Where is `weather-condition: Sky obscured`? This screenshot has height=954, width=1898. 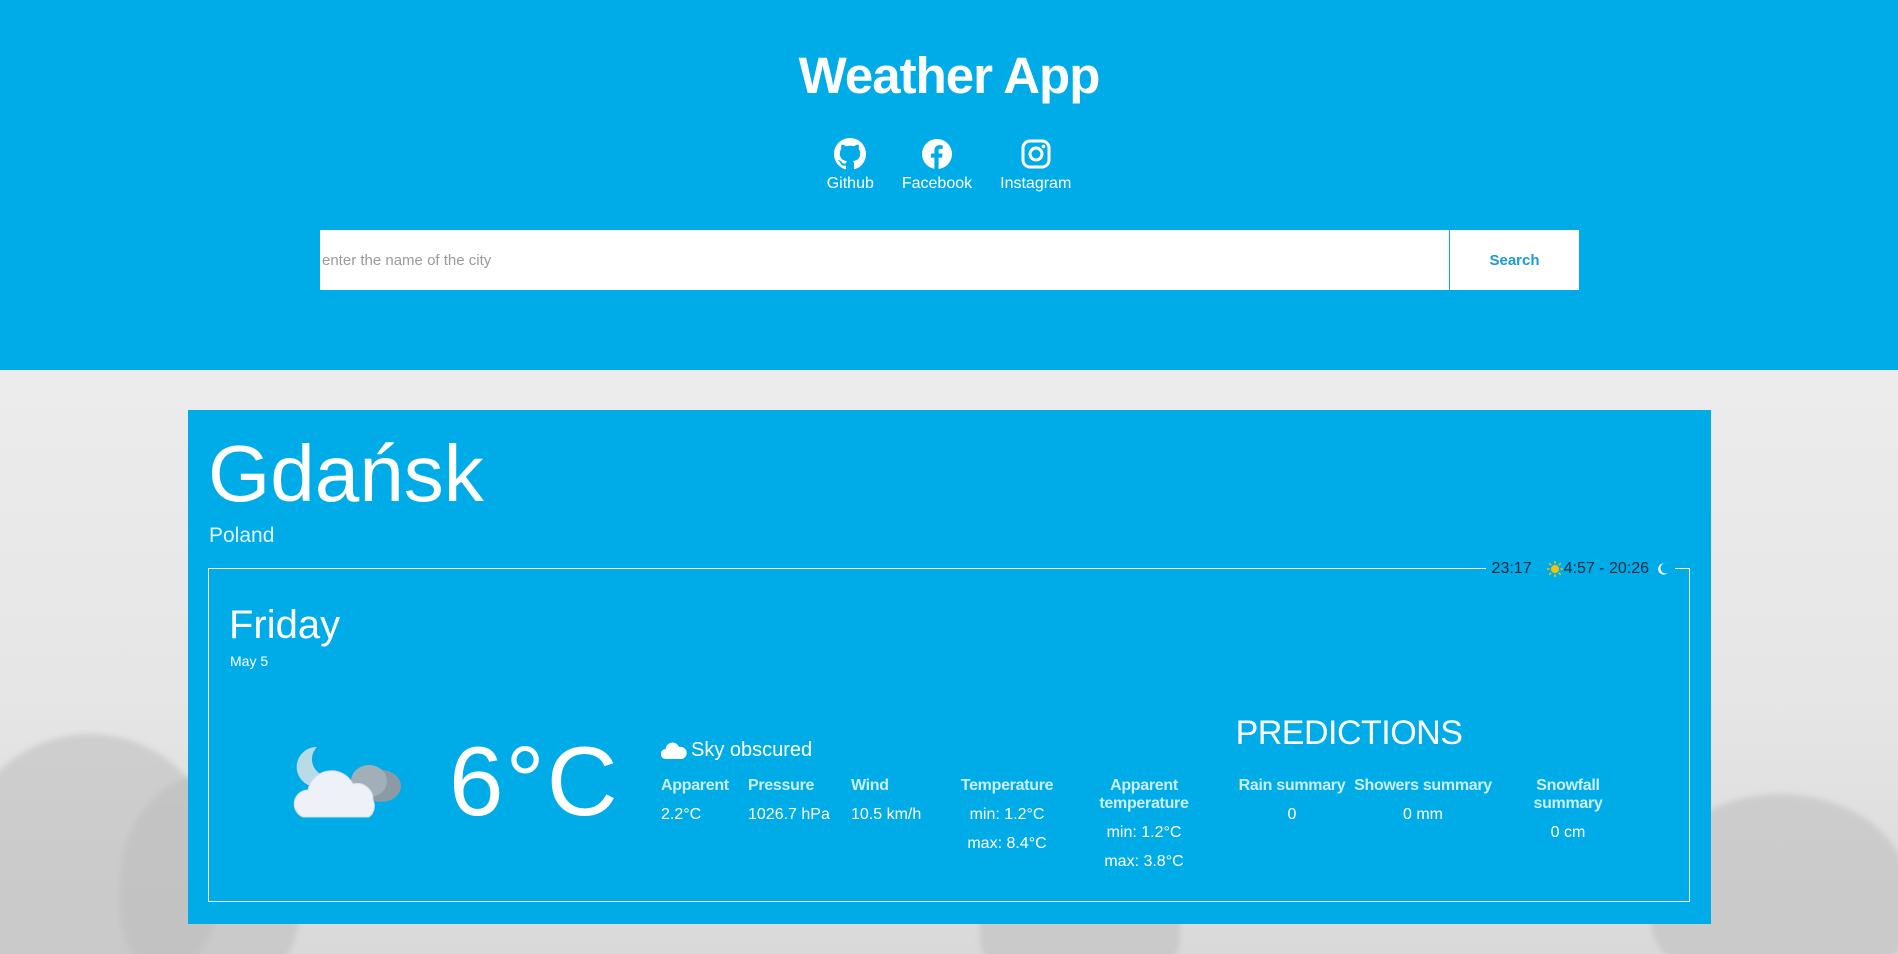 weather-condition: Sky obscured is located at coordinates (736, 750).